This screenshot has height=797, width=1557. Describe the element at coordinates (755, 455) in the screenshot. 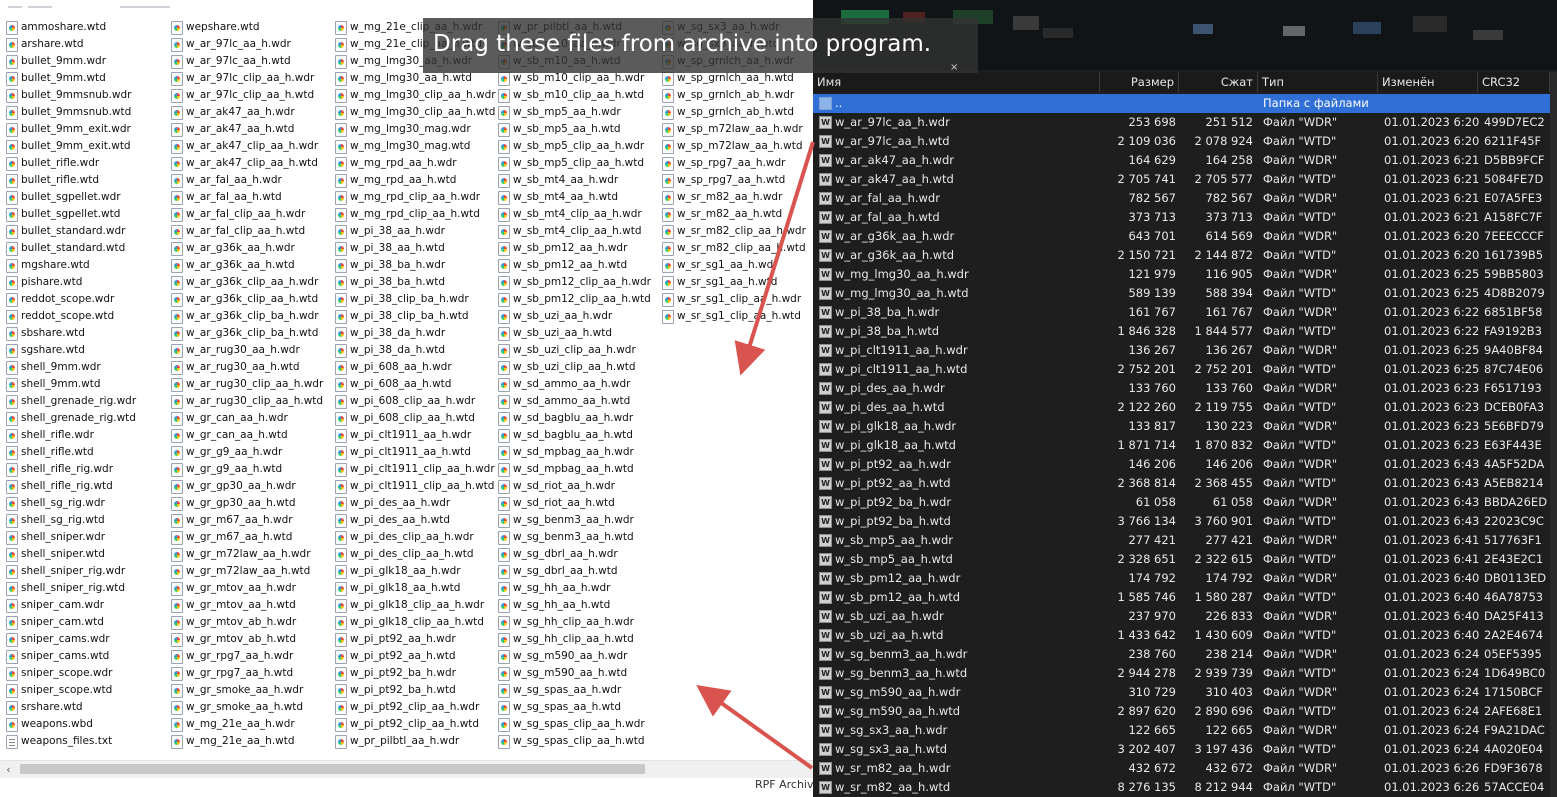

I see `drag-arrows` at that location.